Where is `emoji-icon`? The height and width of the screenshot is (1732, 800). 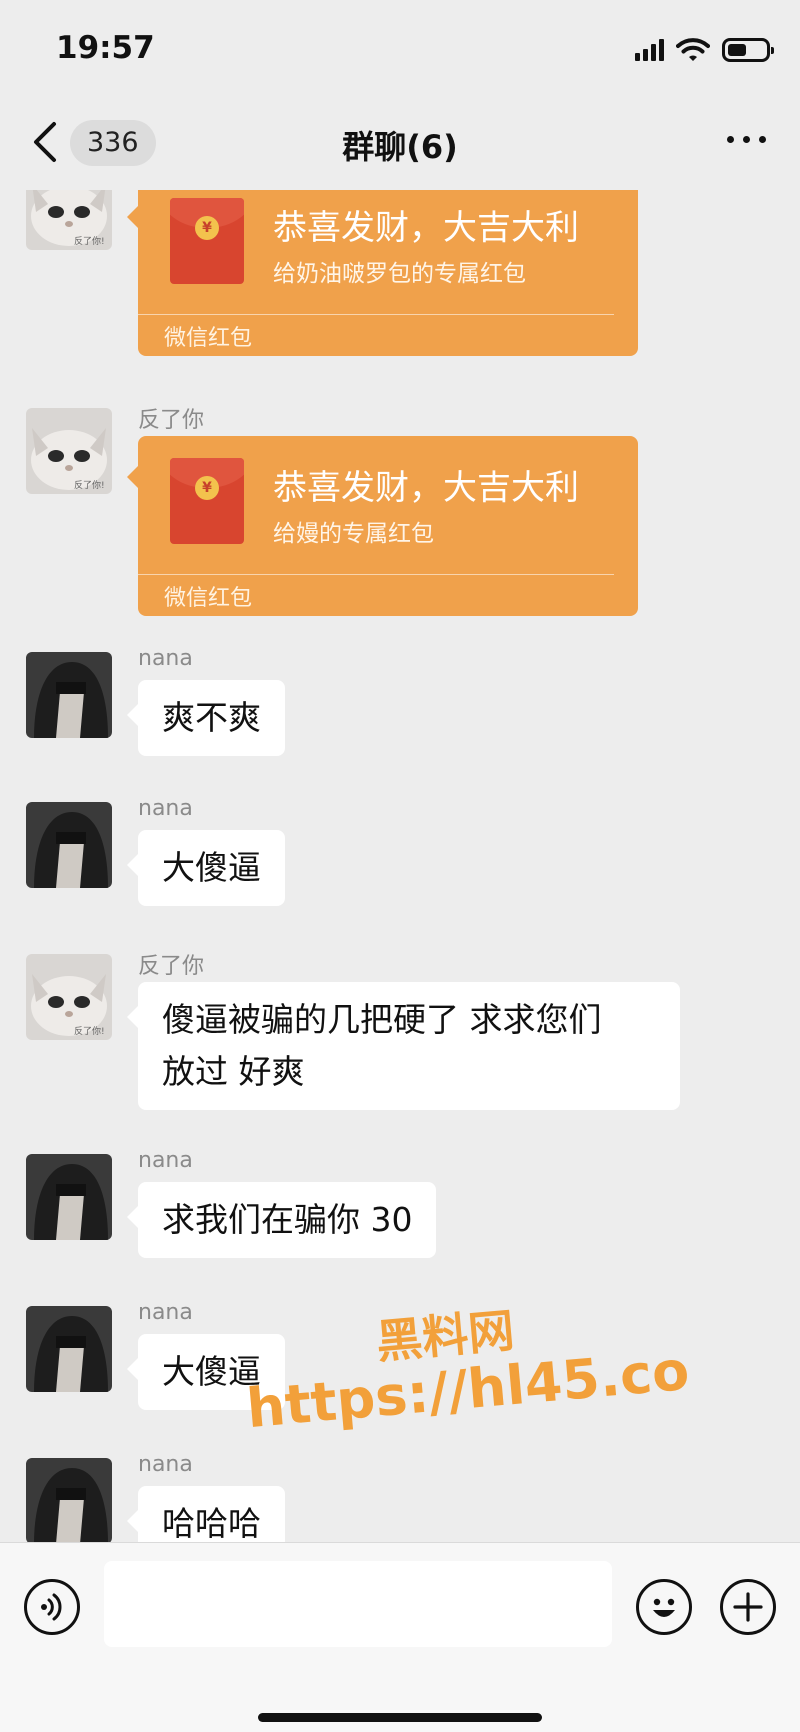 emoji-icon is located at coordinates (664, 1607).